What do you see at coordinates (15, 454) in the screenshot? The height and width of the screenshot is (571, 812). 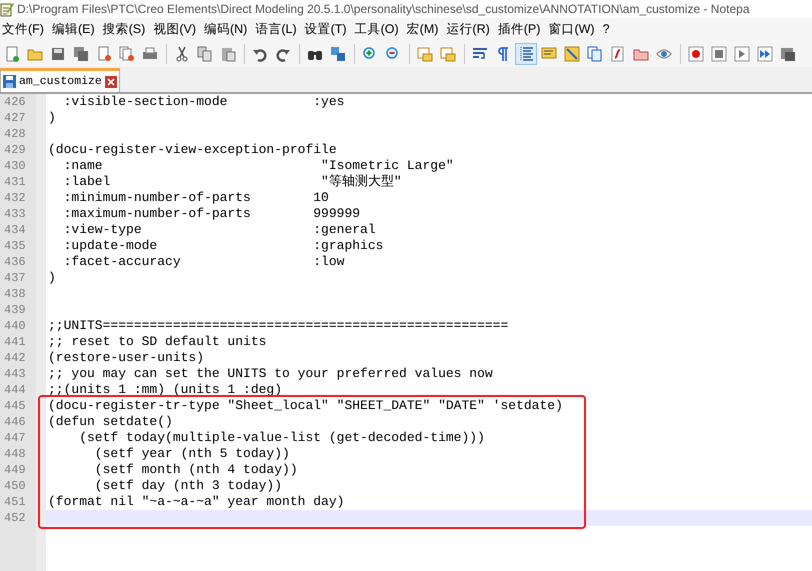 I see `line-number: 448` at bounding box center [15, 454].